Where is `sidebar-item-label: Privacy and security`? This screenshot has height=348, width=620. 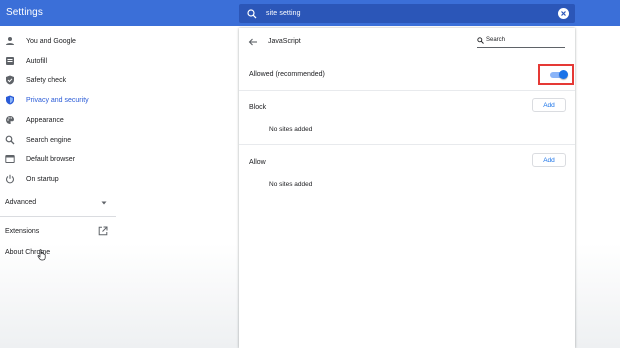
sidebar-item-label: Privacy and security is located at coordinates (57, 100).